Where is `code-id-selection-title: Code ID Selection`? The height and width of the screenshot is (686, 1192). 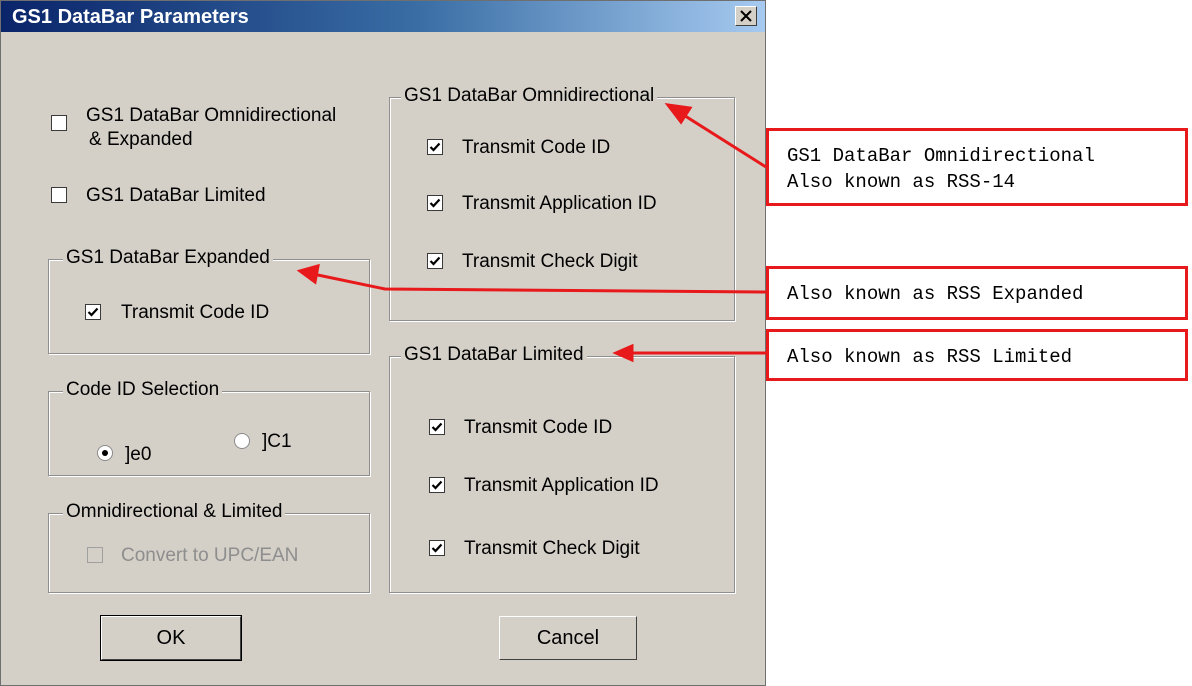 code-id-selection-title: Code ID Selection is located at coordinates (143, 390).